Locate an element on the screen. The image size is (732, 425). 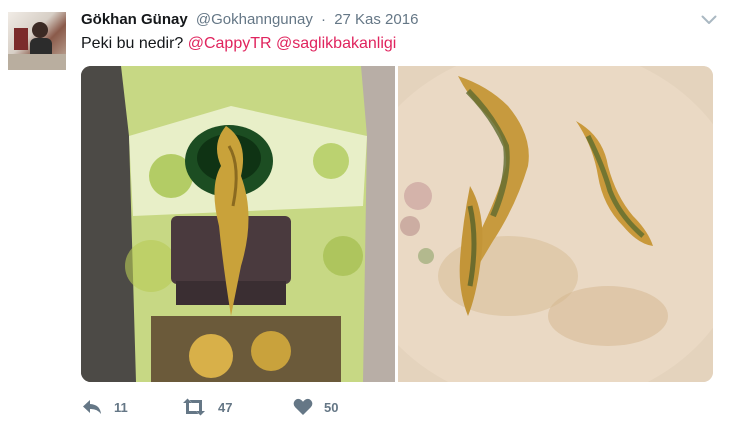
like-button: 50 is located at coordinates (315, 407).